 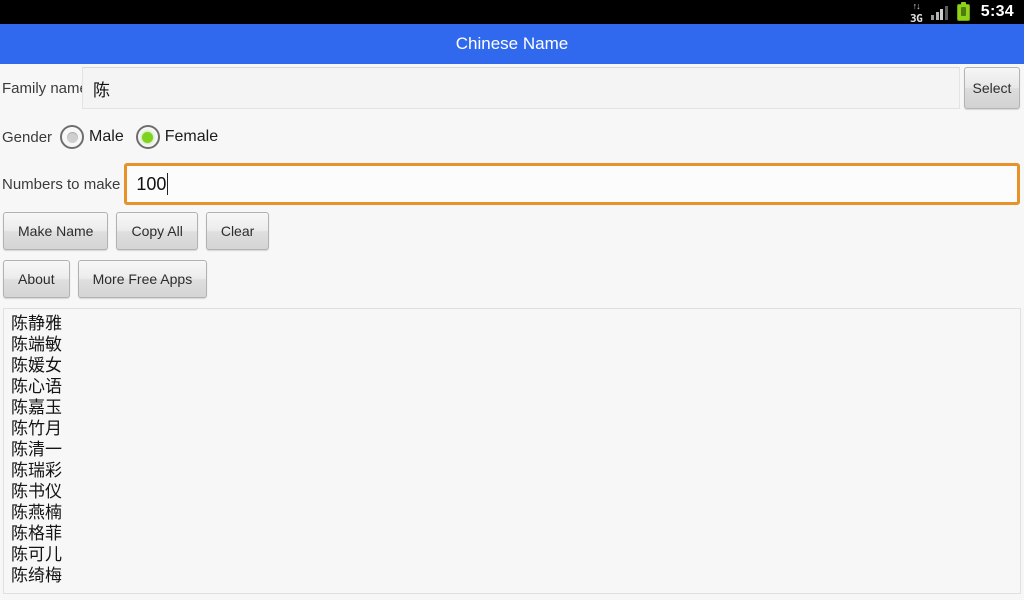 What do you see at coordinates (521, 88) in the screenshot?
I see `family-name-input: 陈` at bounding box center [521, 88].